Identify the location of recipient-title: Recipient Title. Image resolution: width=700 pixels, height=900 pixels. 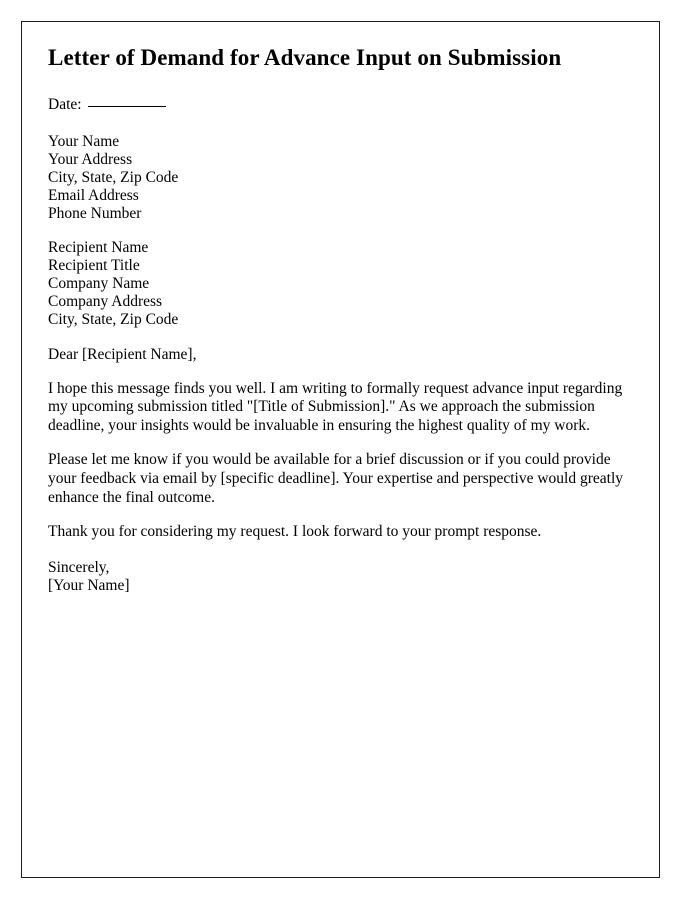
(94, 265).